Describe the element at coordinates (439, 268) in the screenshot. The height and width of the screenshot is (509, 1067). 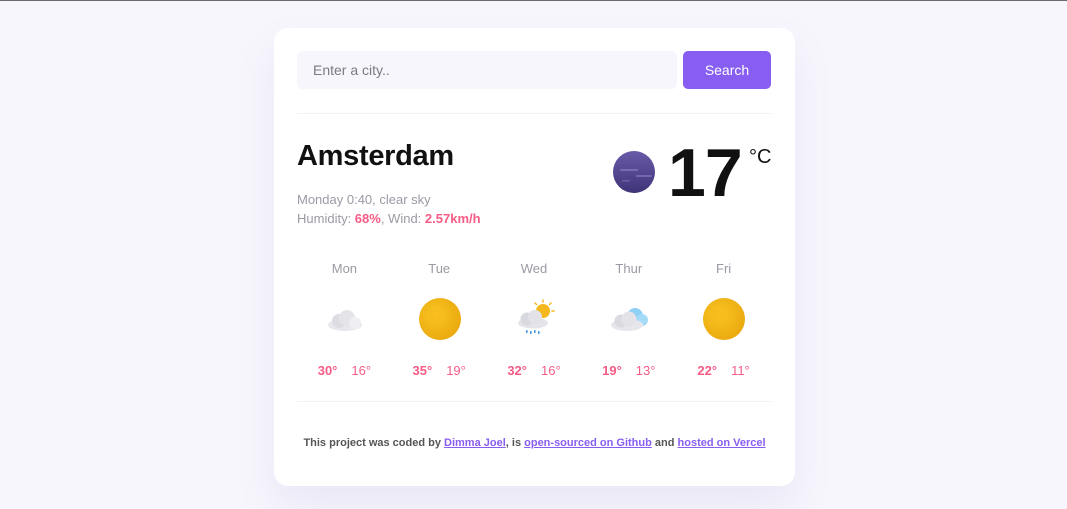
I see `forecast-day-name: Tue` at that location.